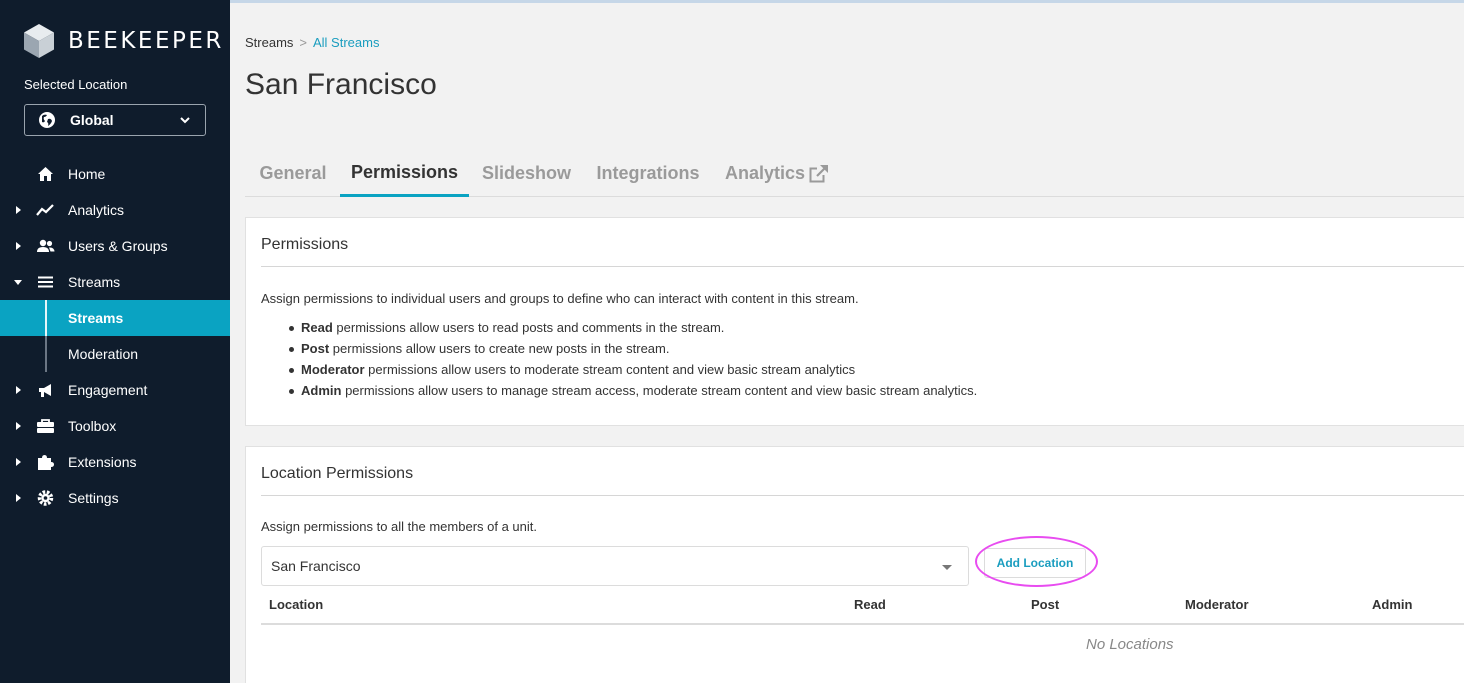 This screenshot has height=683, width=1464. Describe the element at coordinates (819, 173) in the screenshot. I see `external-link-icon` at that location.